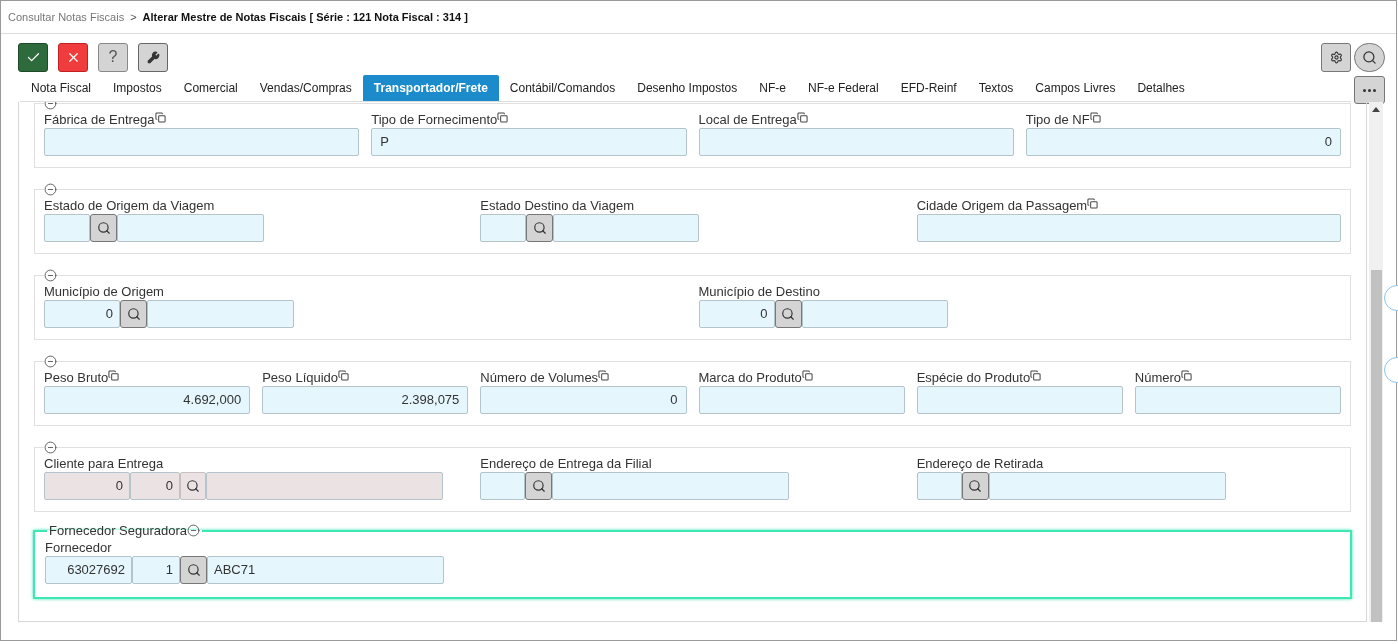  Describe the element at coordinates (529, 142) in the screenshot. I see `text-field: P` at that location.